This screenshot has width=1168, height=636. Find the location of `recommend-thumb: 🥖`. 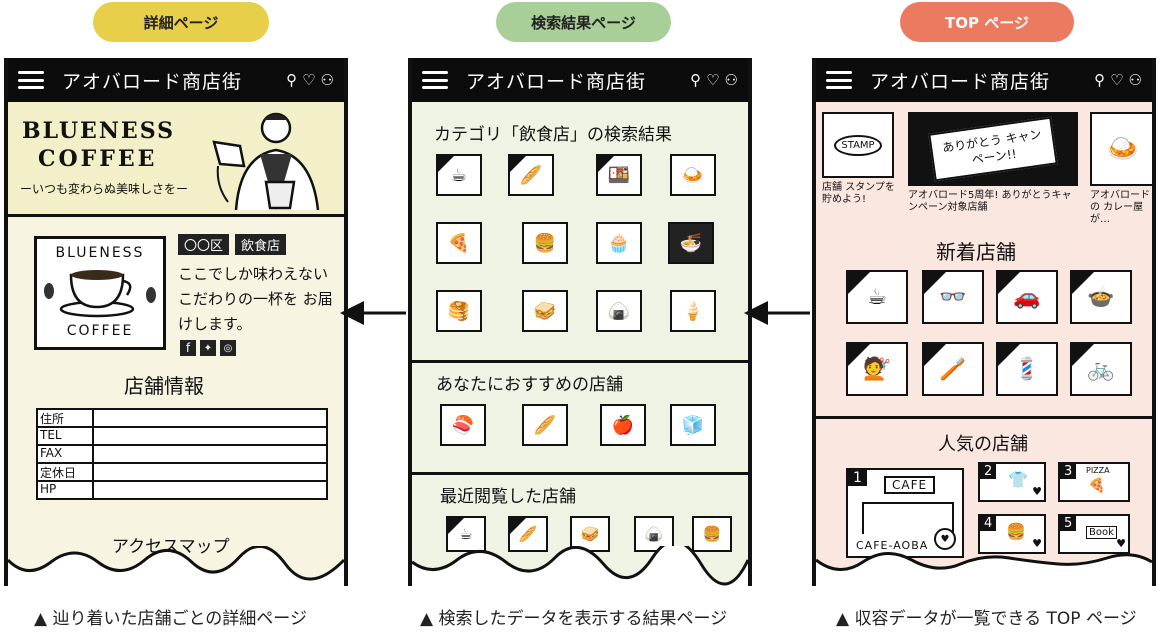

recommend-thumb: 🥖 is located at coordinates (545, 425).